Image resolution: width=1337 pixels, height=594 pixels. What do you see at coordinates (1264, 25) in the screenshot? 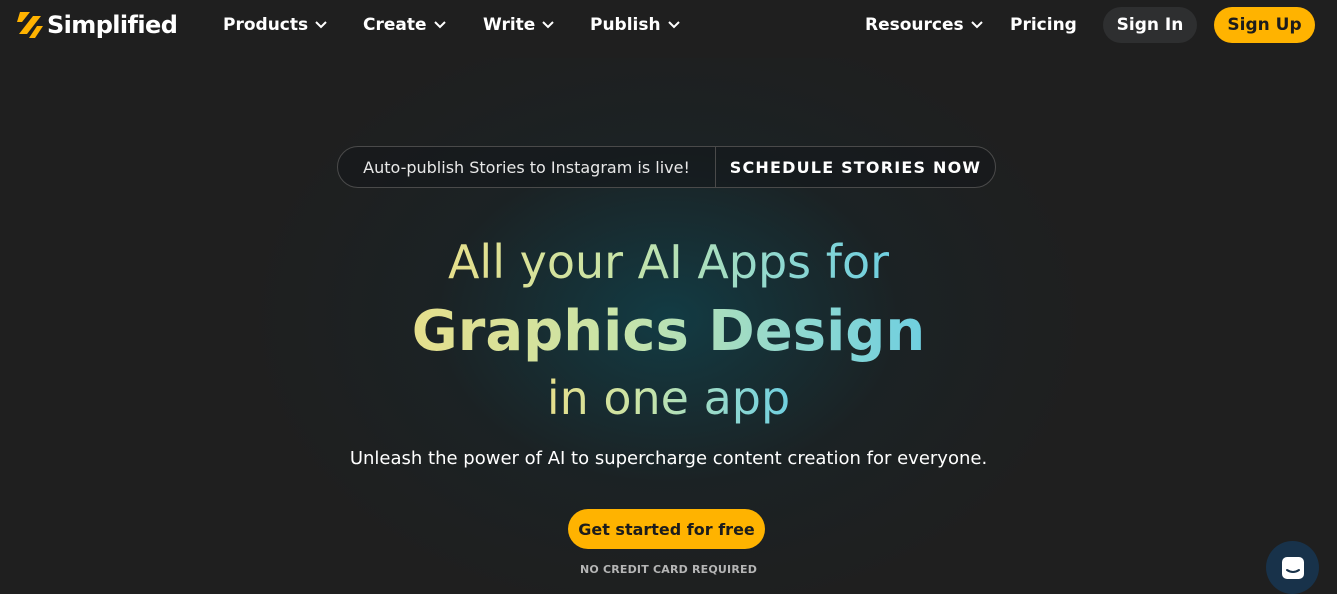
I see `sign-up-button: Sign Up` at bounding box center [1264, 25].